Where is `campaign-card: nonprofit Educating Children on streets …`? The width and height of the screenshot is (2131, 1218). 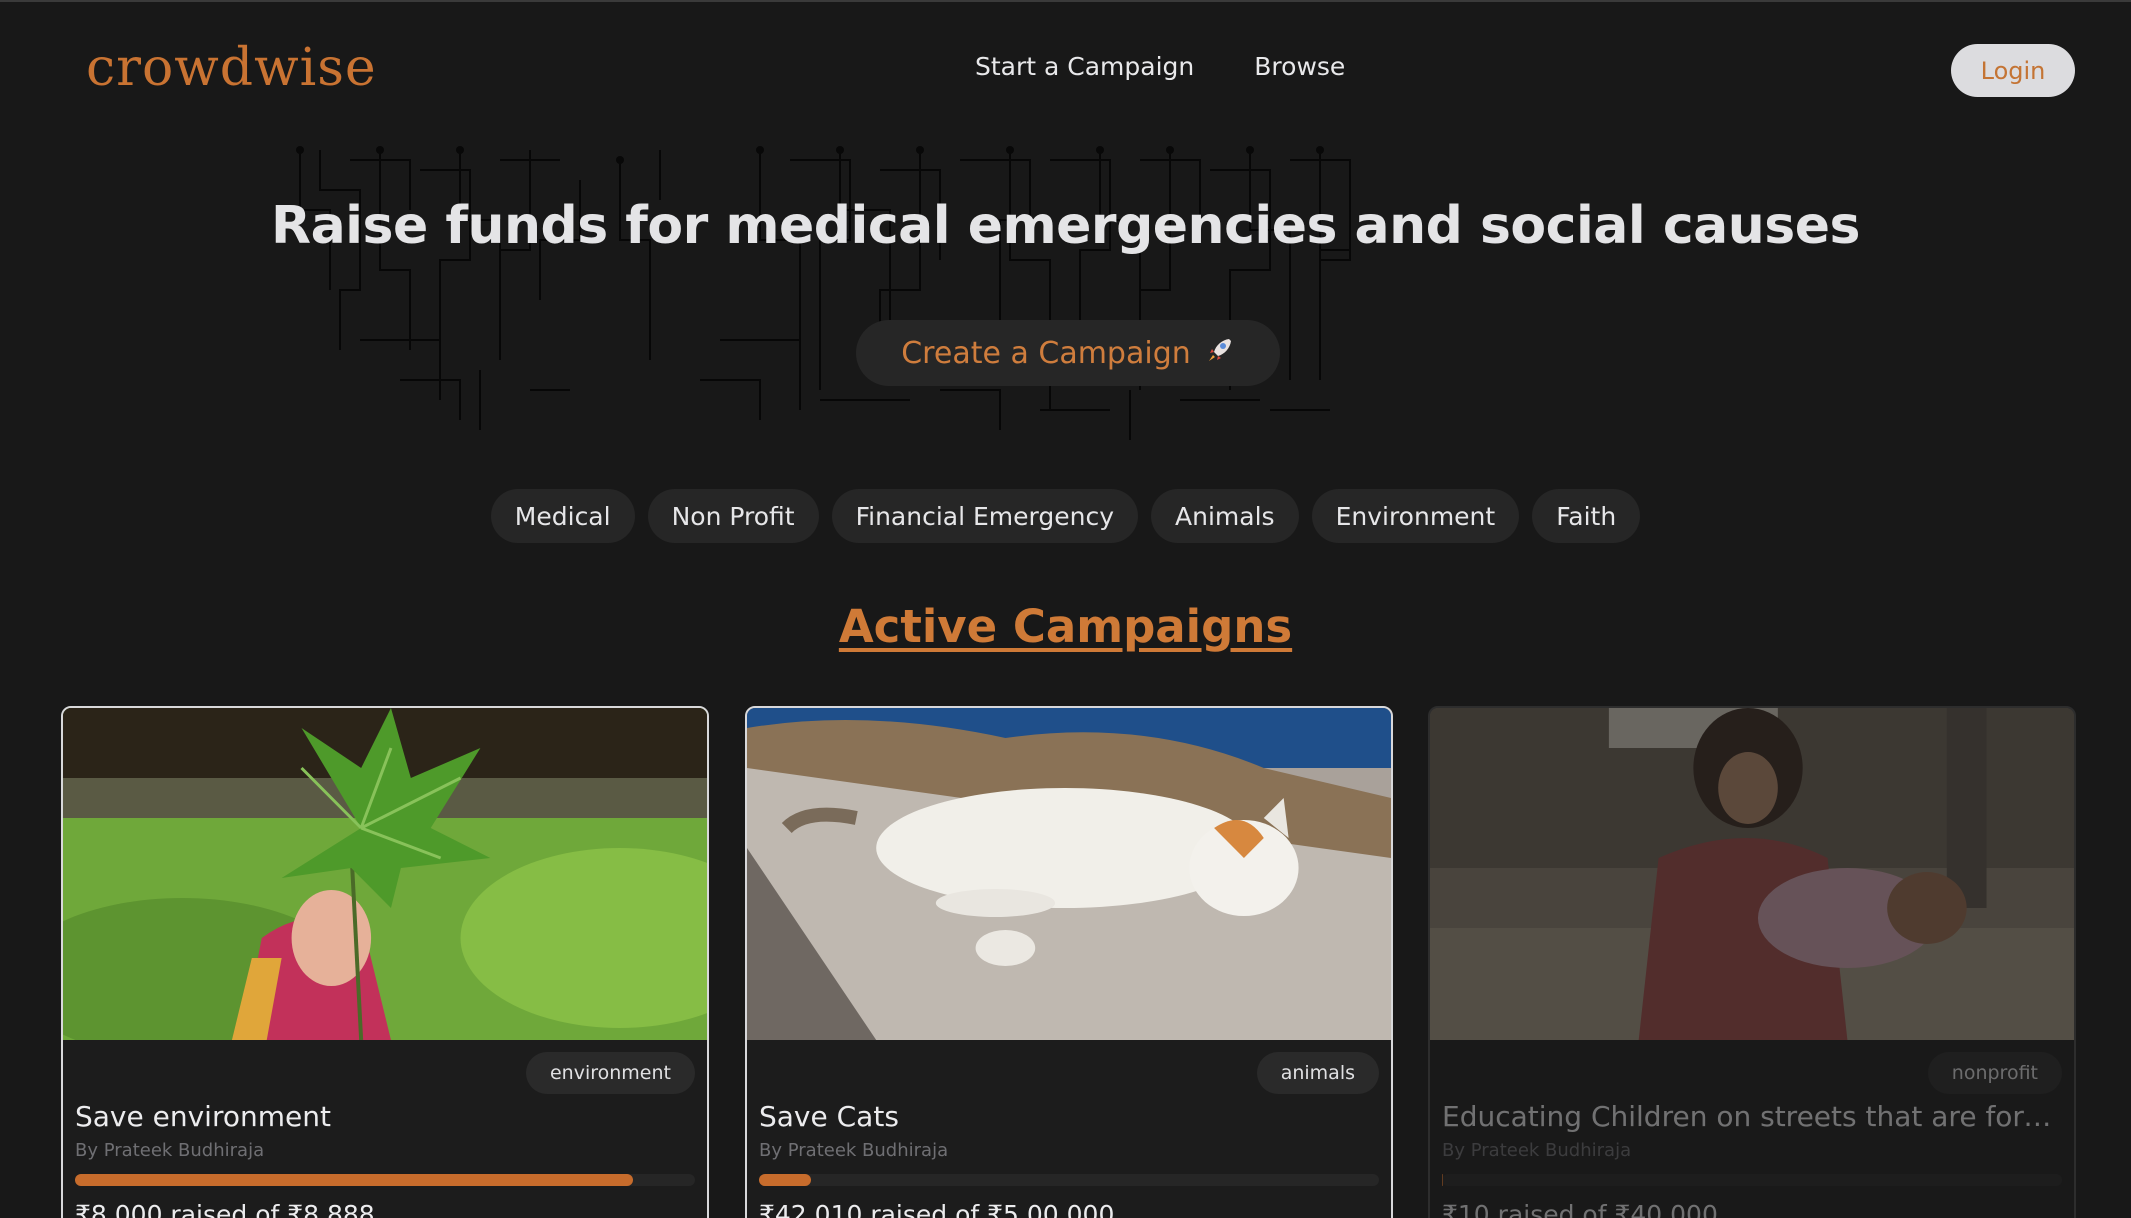
campaign-card: nonprofit Educating Children on streets … is located at coordinates (1752, 962).